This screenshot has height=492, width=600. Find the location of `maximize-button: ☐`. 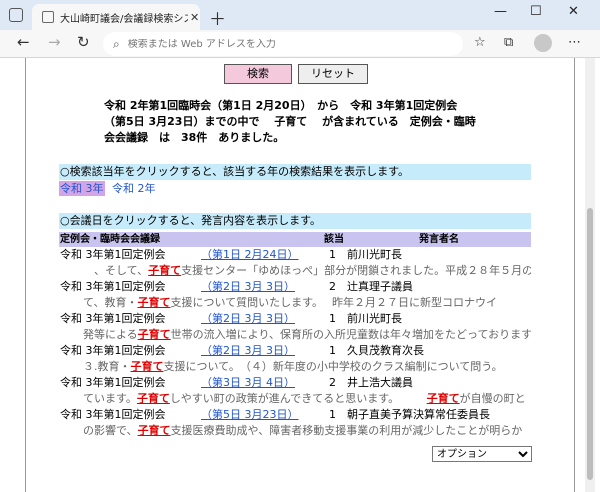

maximize-button: ☐ is located at coordinates (536, 11).